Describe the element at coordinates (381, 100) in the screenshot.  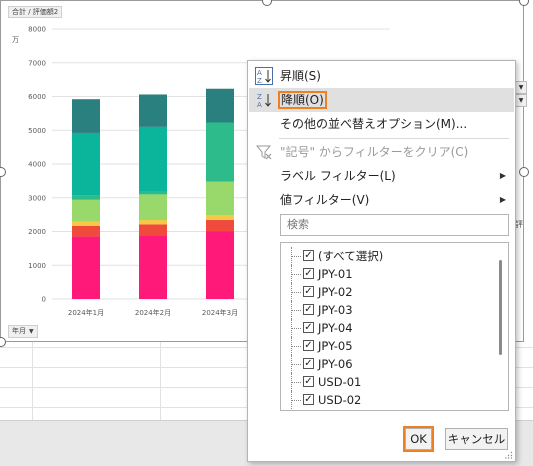
I see `sort-descending-item: Z A 降順(O)` at that location.